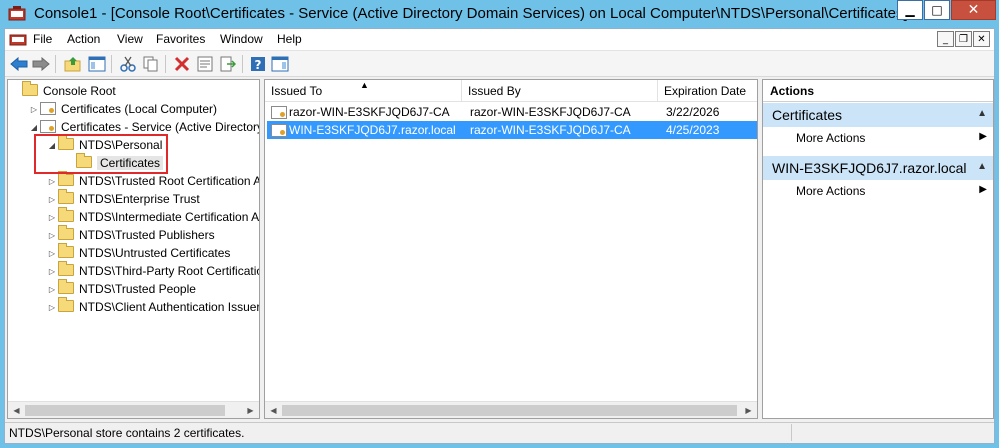  Describe the element at coordinates (363, 91) in the screenshot. I see `column-issued-to: Issued To ▲` at that location.